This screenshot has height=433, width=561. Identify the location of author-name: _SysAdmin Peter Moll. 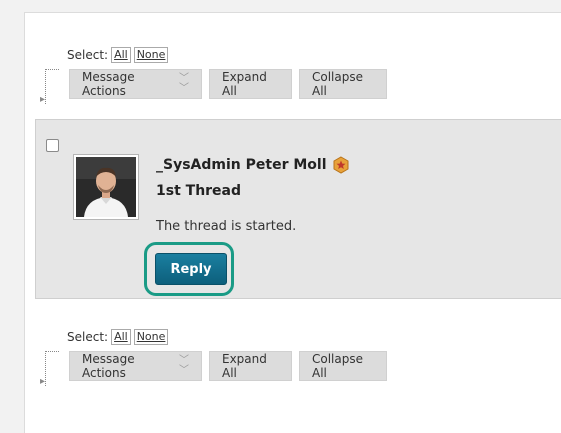
(241, 165).